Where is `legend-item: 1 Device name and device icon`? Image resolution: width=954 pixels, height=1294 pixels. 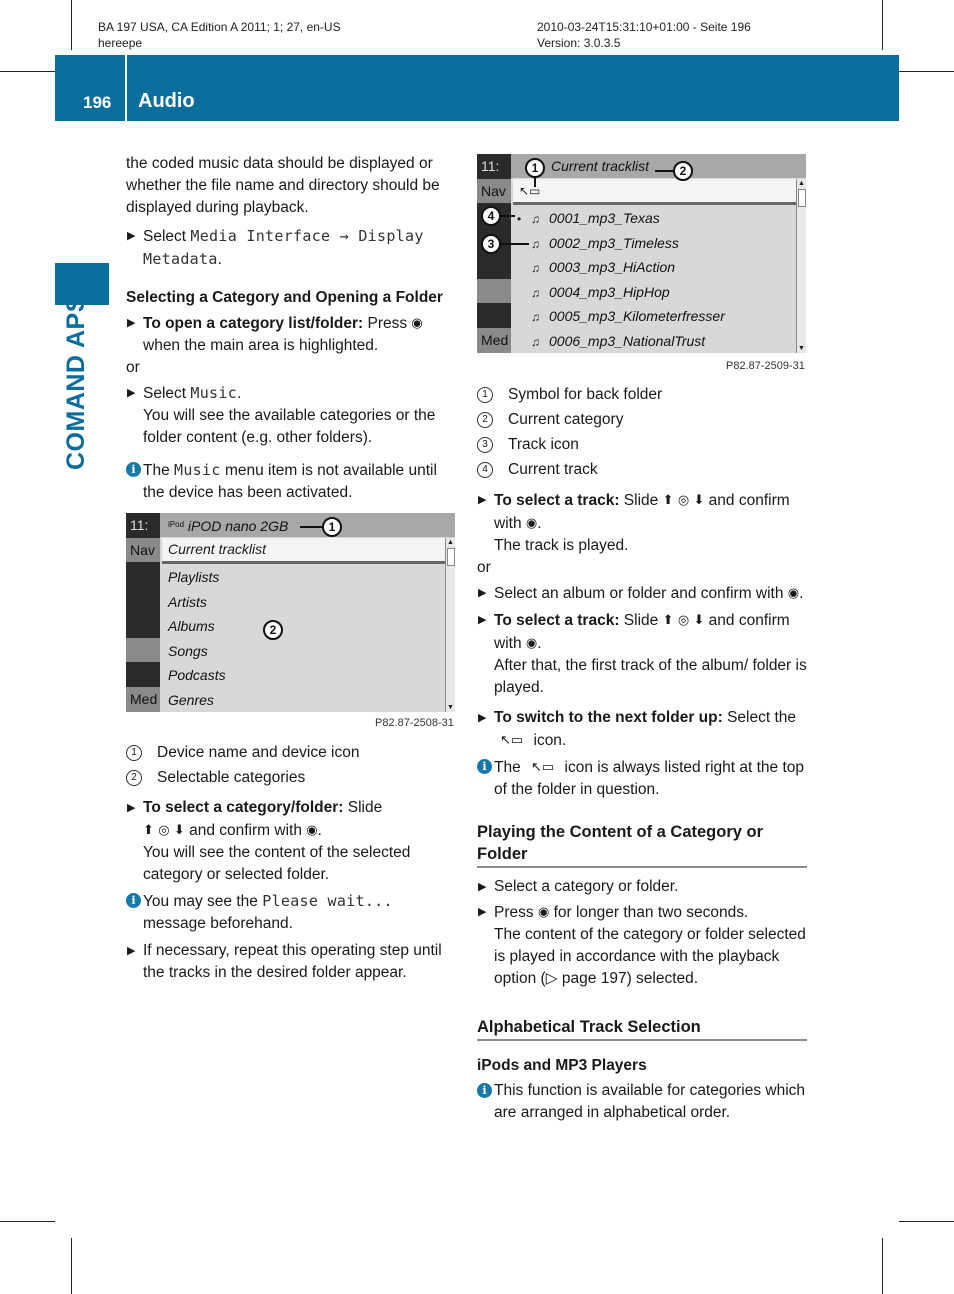
legend-item: 1 Device name and device icon is located at coordinates (292, 753).